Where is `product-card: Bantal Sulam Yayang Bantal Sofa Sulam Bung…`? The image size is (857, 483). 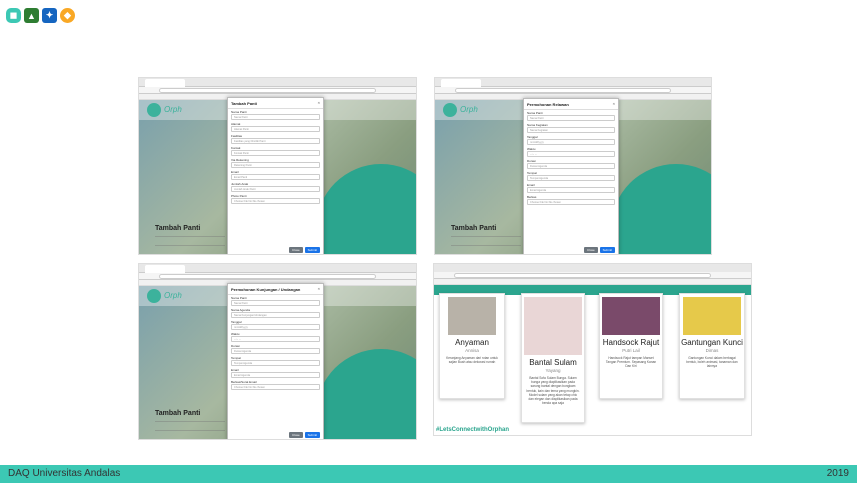 product-card: Bantal Sulam Yayang Bantal Sofa Sulam Bung… is located at coordinates (553, 358).